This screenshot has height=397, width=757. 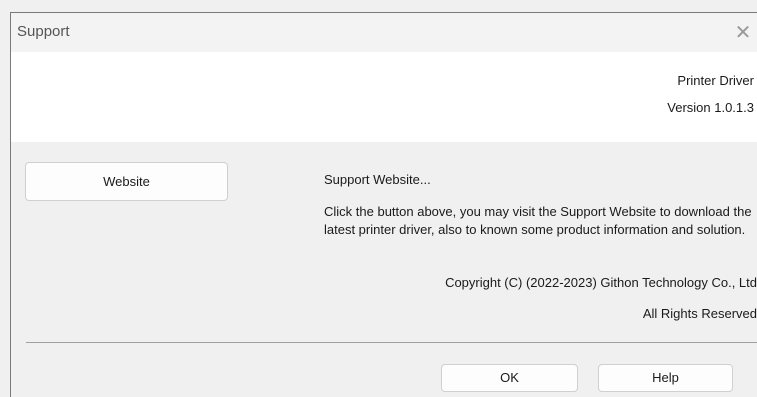 I want to click on rights-text: All Rights Reserved, so click(x=699, y=313).